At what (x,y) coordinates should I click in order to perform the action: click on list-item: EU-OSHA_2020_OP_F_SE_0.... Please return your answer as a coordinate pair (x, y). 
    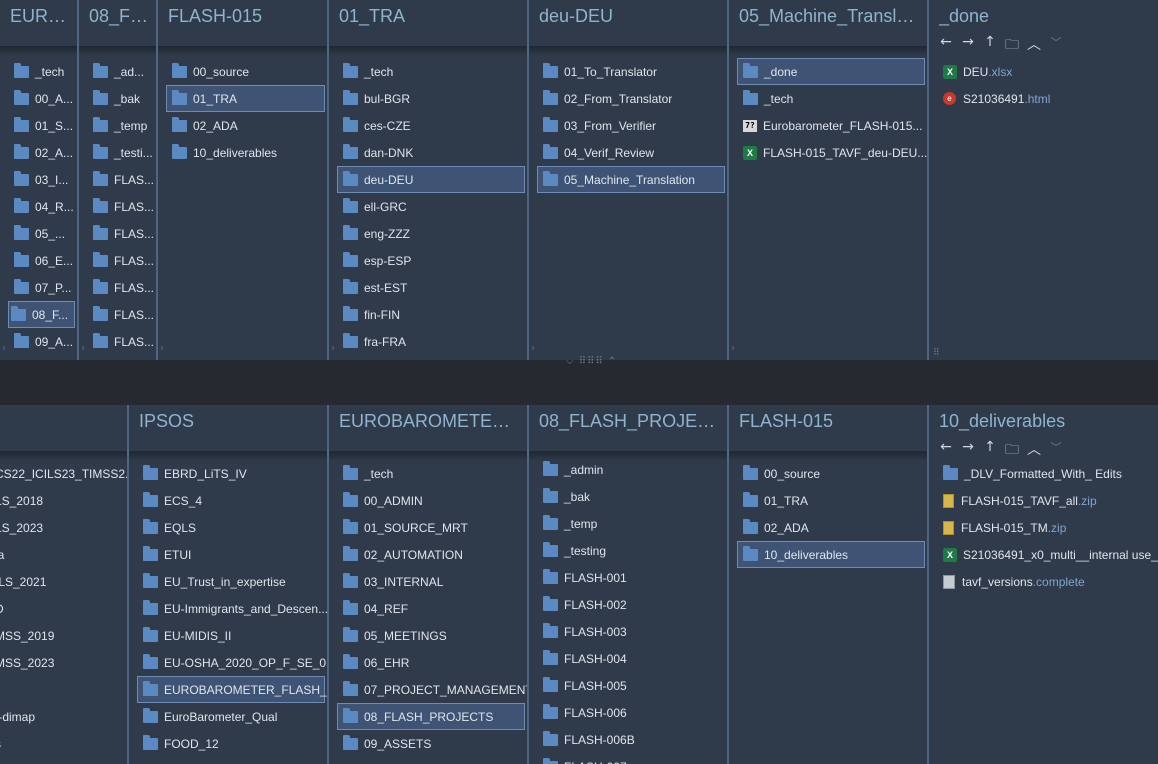
    Looking at the image, I should click on (228, 662).